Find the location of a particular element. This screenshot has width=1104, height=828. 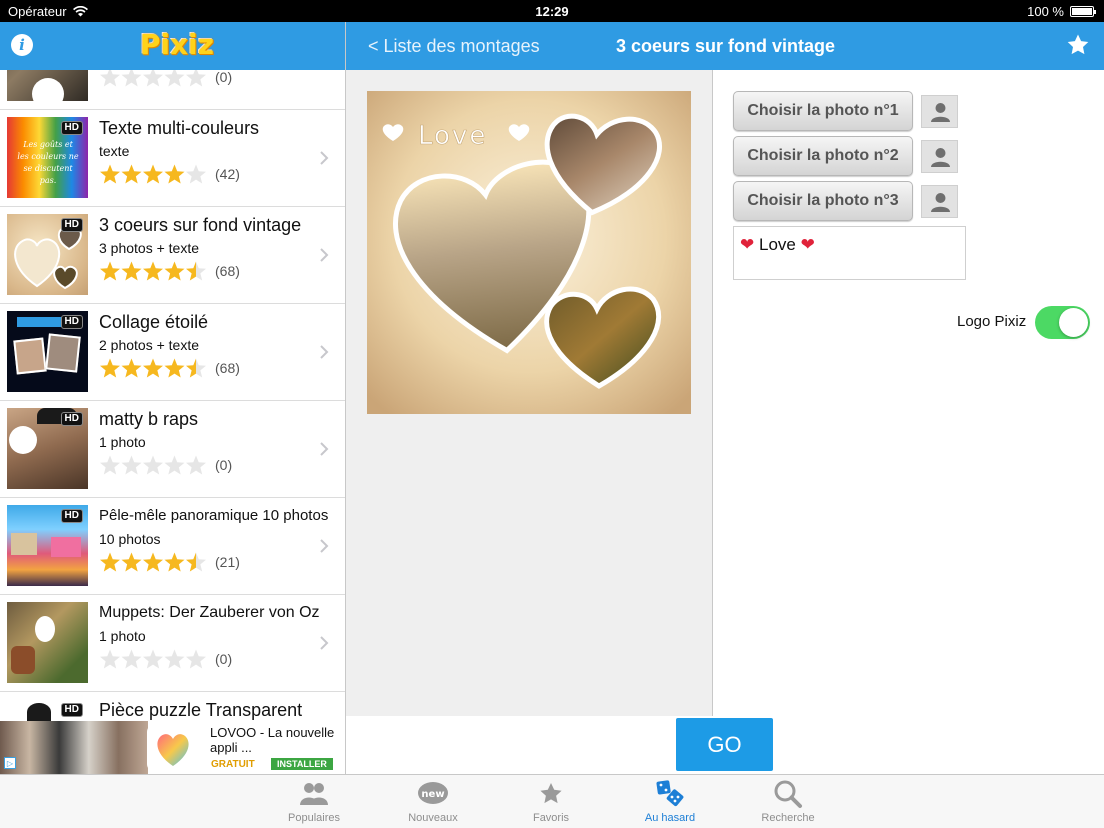

go-button: GO is located at coordinates (724, 744).